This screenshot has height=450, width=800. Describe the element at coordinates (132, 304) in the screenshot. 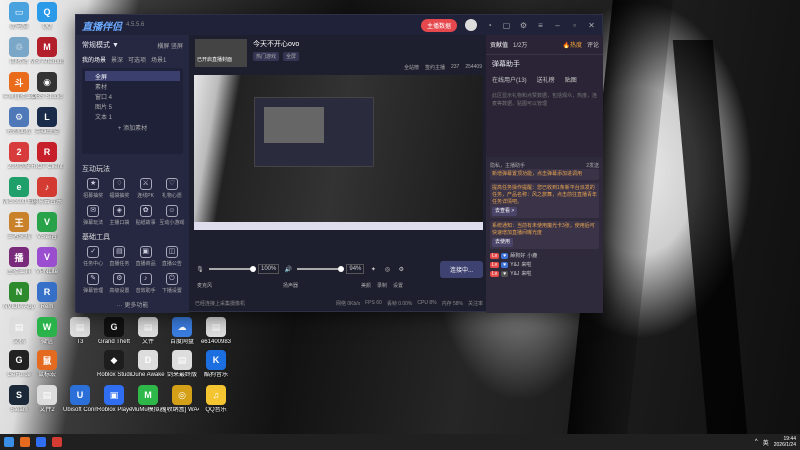

I see `more-functions-button: ··· 更多功能` at that location.